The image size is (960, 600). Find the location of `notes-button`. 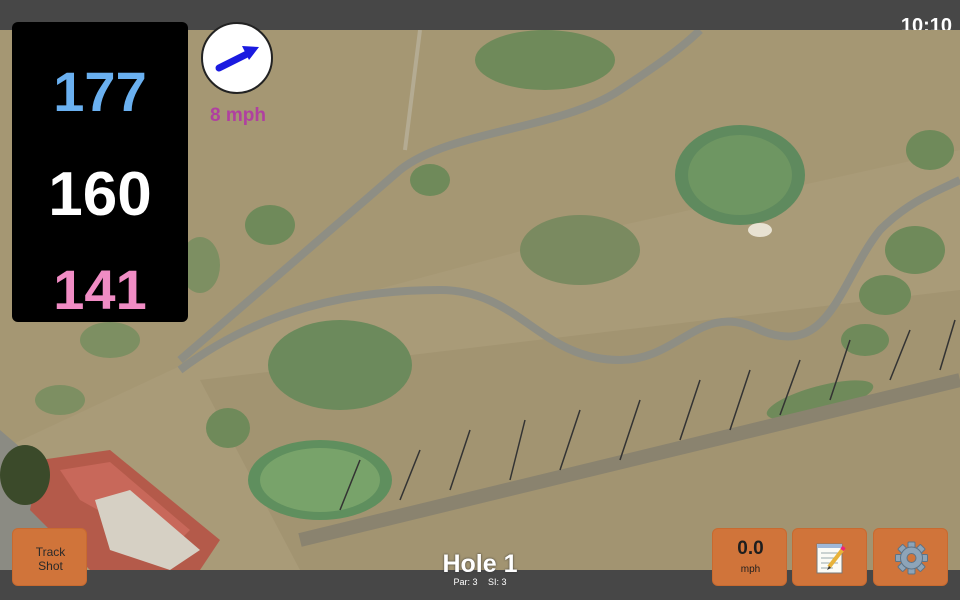

notes-button is located at coordinates (829, 557).